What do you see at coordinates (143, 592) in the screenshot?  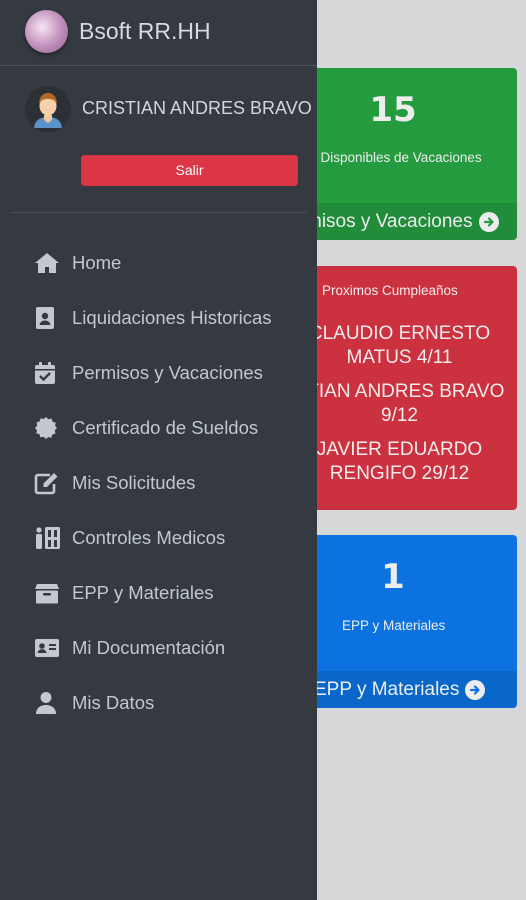 I see `sidebar-item-label: EPP y Materiales` at bounding box center [143, 592].